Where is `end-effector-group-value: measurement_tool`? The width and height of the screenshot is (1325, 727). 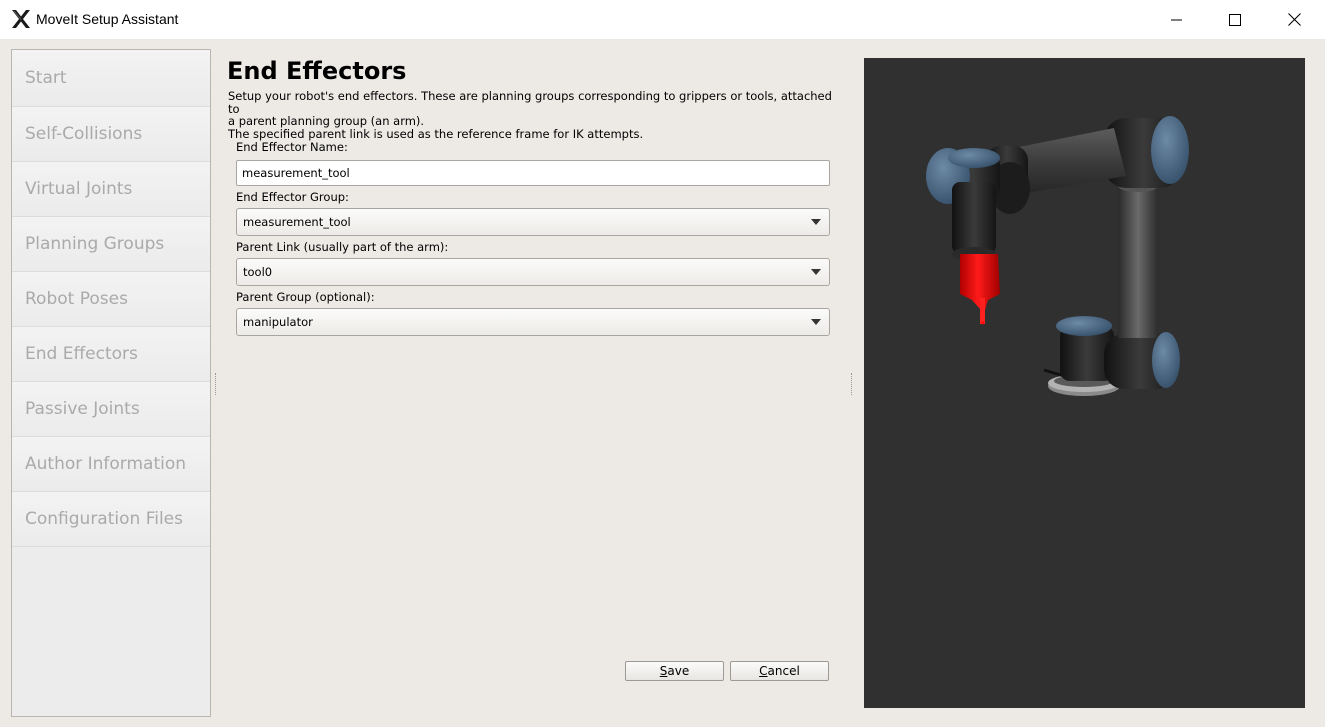 end-effector-group-value: measurement_tool is located at coordinates (297, 222).